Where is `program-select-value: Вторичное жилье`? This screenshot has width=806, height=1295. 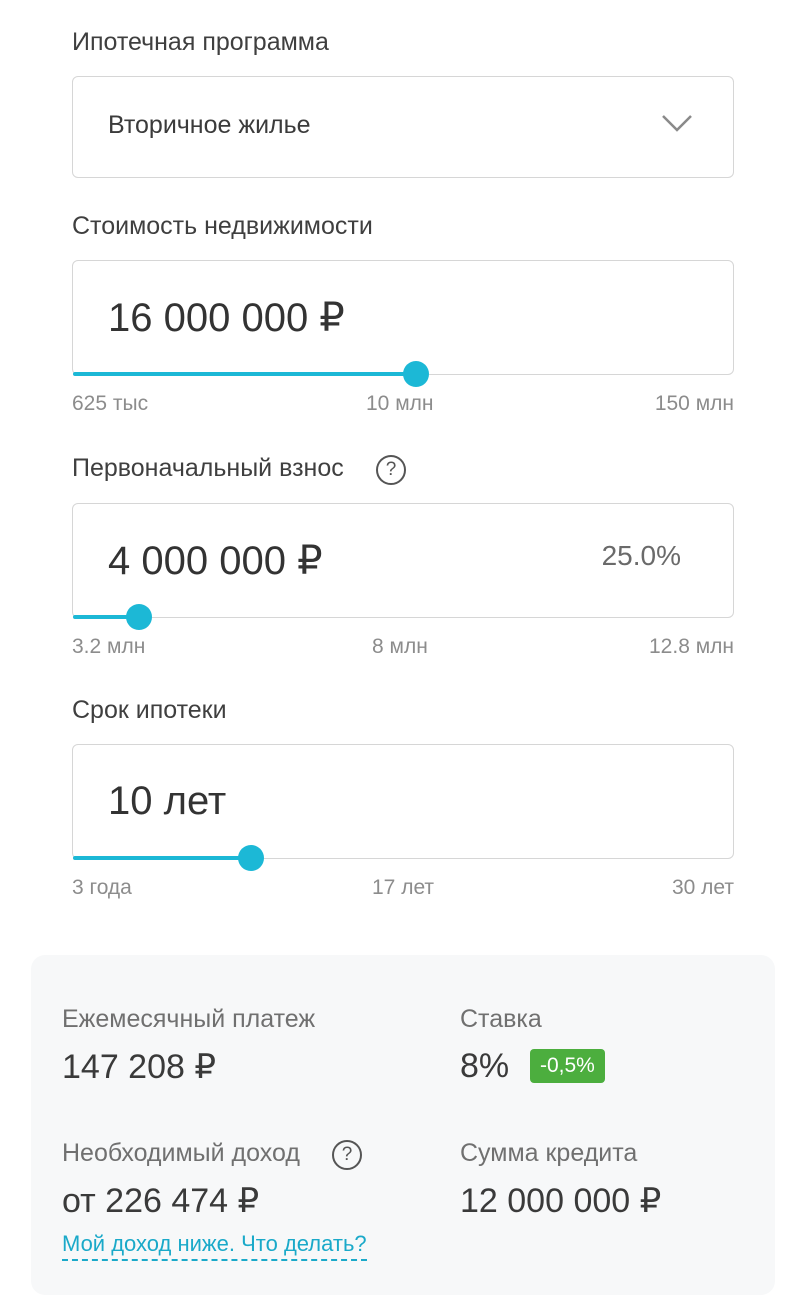 program-select-value: Вторичное жилье is located at coordinates (209, 125).